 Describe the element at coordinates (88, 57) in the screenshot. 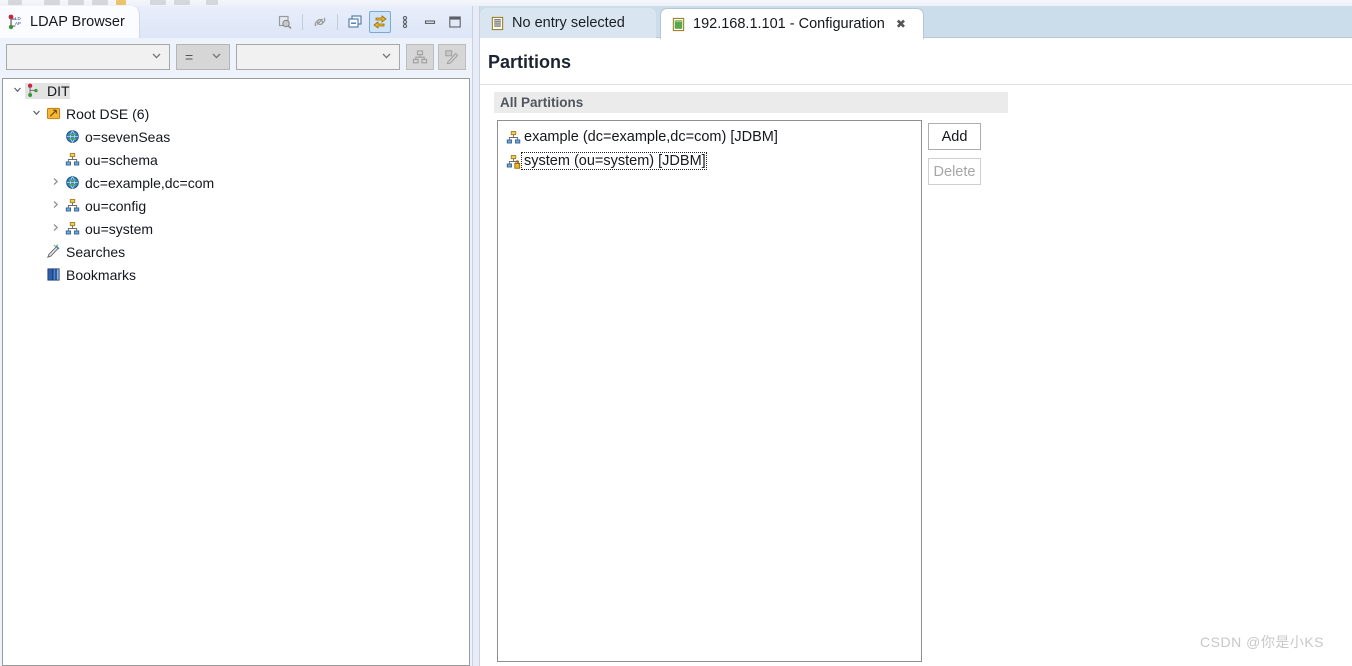

I see `filter-attribute-combo` at that location.